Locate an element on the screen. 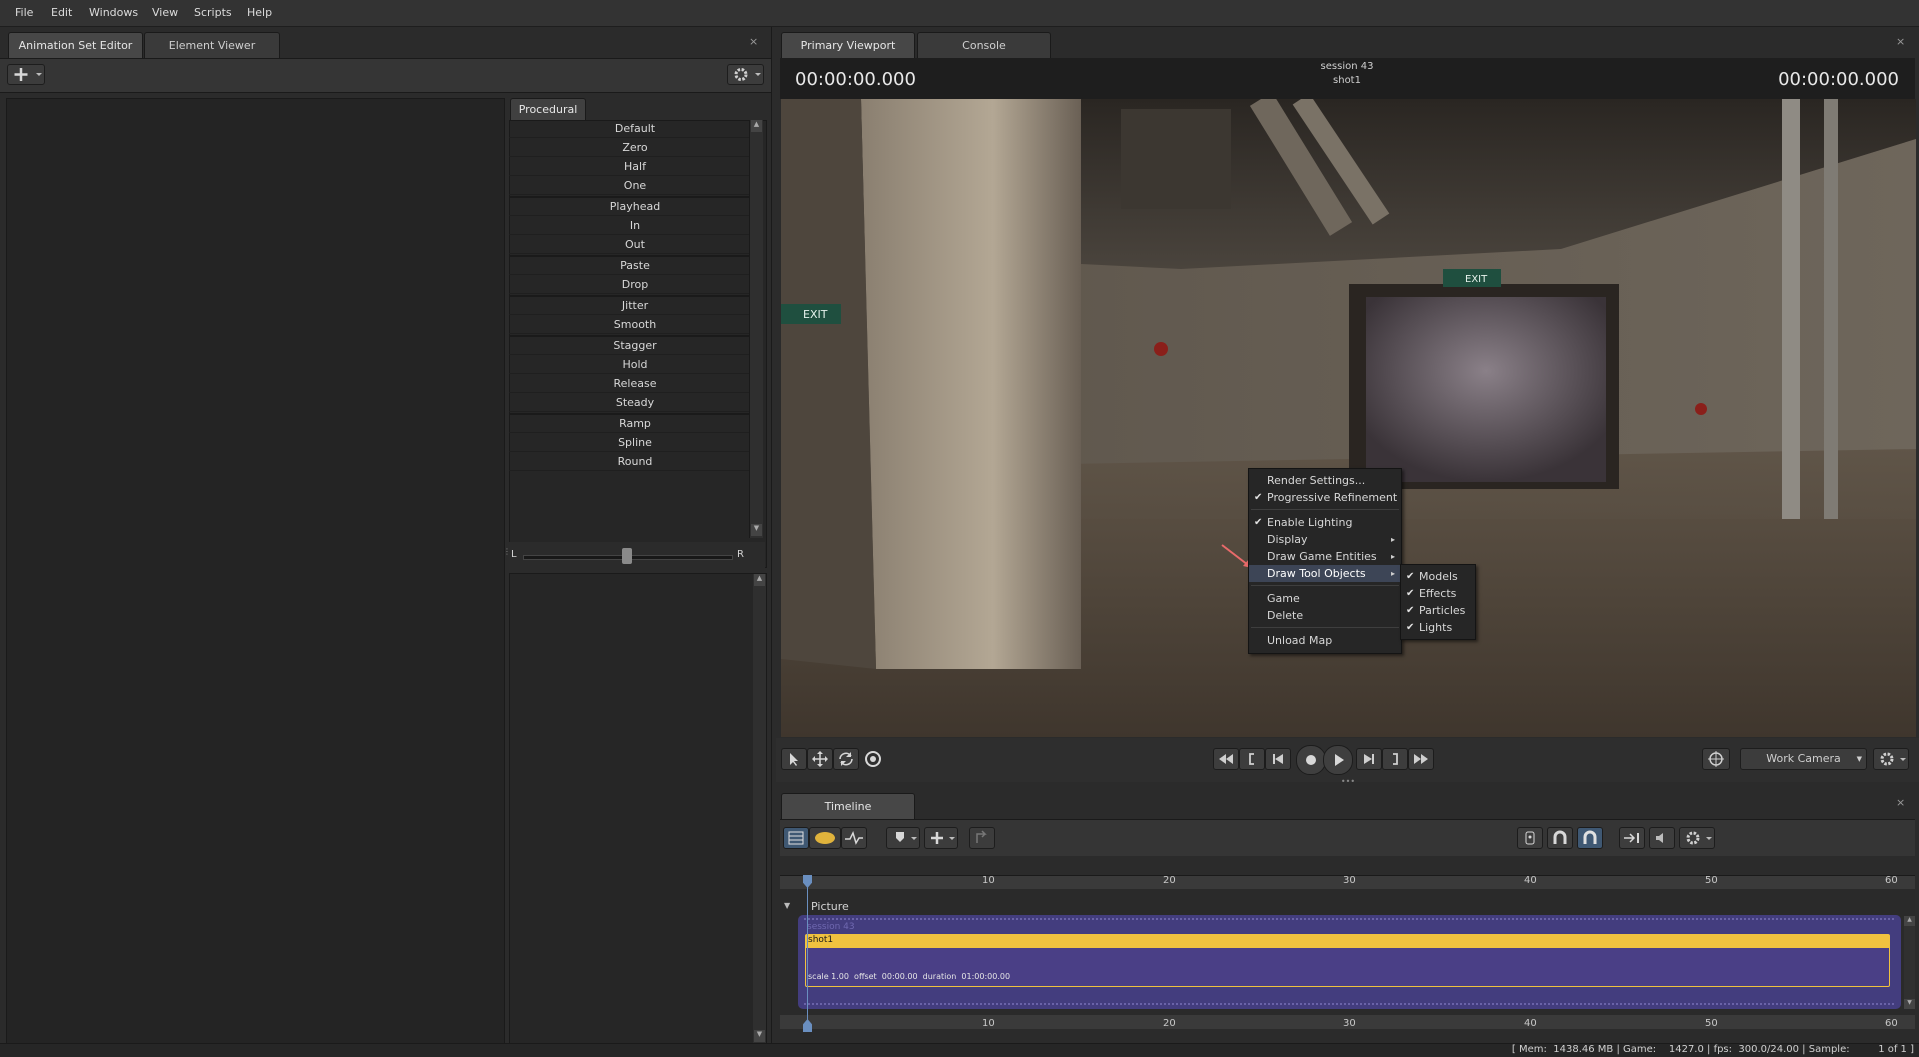 The width and height of the screenshot is (1919, 1057). balance-slider: L R is located at coordinates (637, 555).